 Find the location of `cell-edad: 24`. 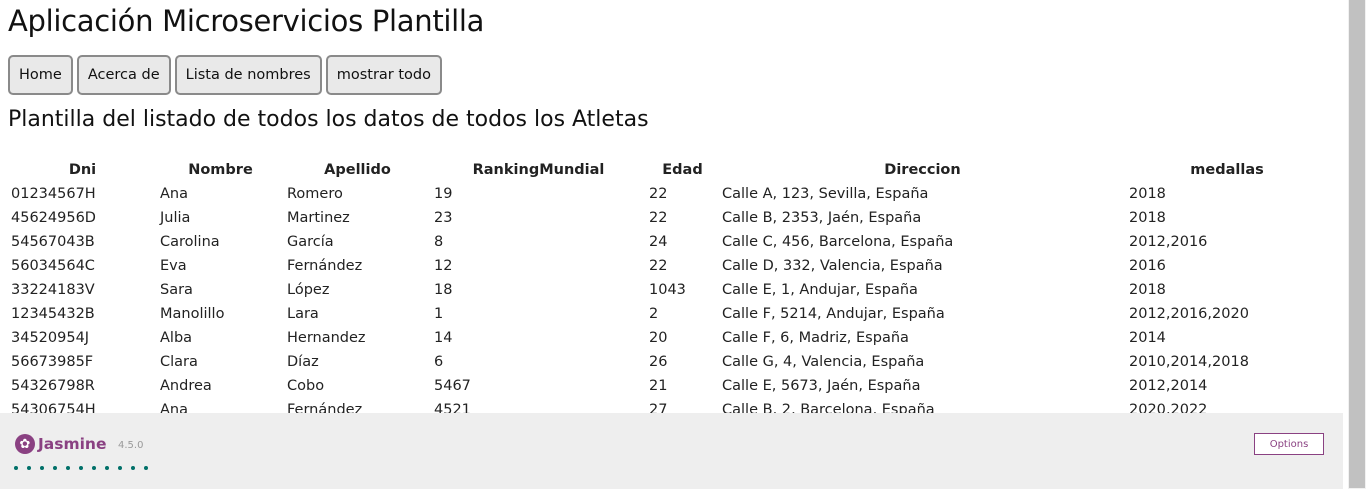

cell-edad: 24 is located at coordinates (658, 242).